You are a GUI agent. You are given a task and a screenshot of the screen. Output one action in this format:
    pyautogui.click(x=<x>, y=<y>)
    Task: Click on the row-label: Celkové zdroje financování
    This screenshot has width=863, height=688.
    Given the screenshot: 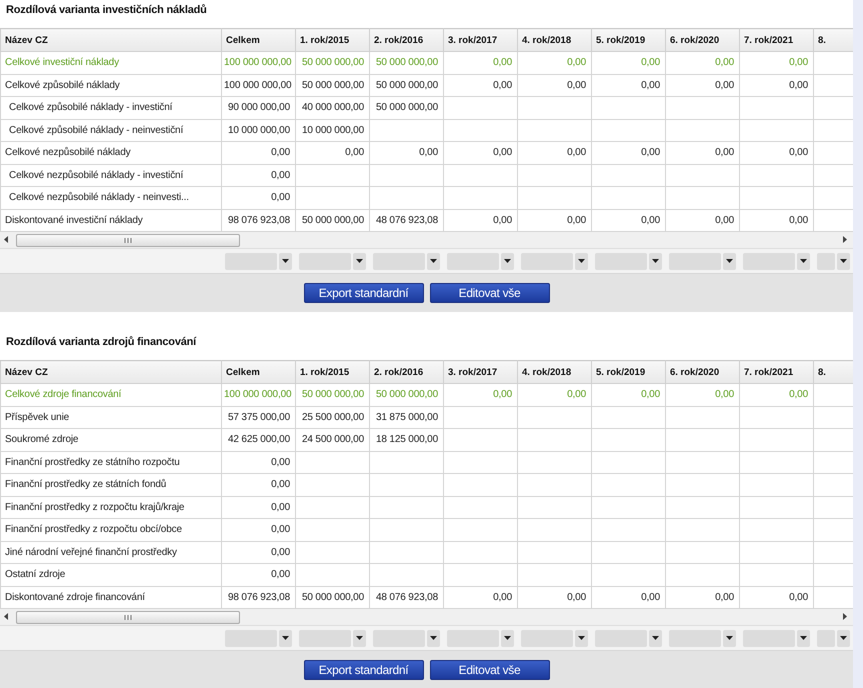 What is the action you would take?
    pyautogui.click(x=111, y=395)
    